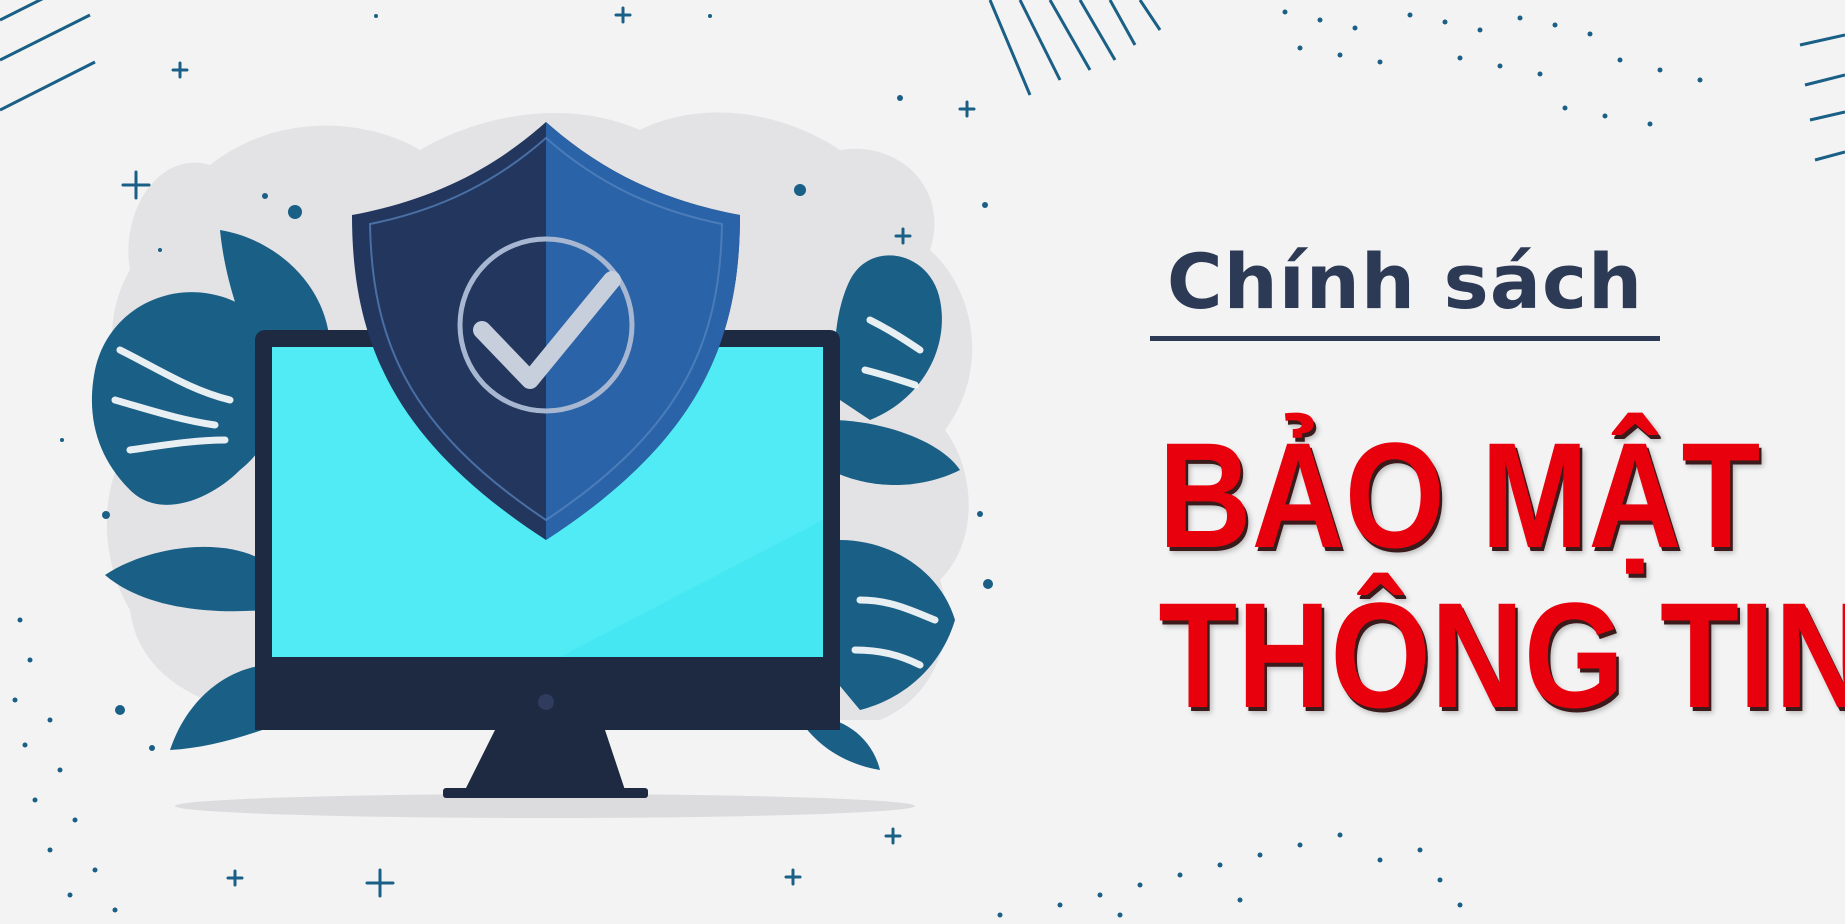 This screenshot has height=924, width=1845. Describe the element at coordinates (1405, 338) in the screenshot. I see `subtitle-underline` at that location.